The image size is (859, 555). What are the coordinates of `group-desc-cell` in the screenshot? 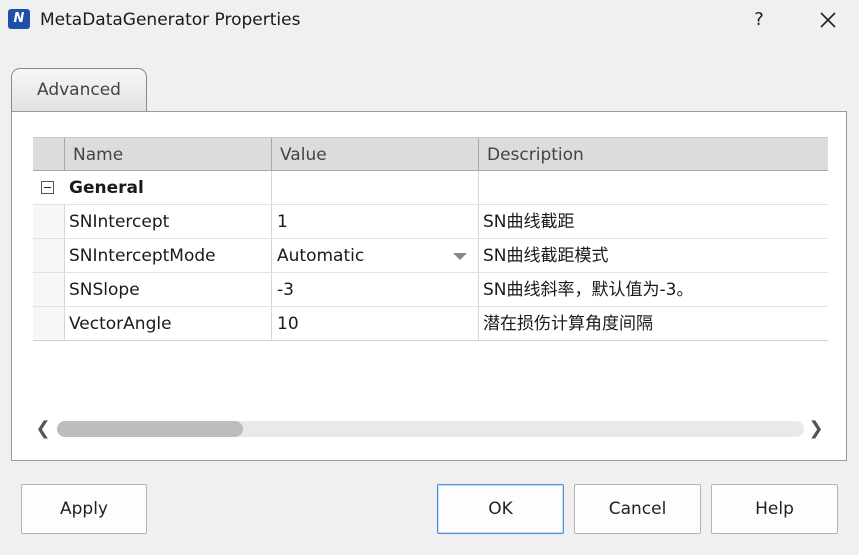 It's located at (653, 187).